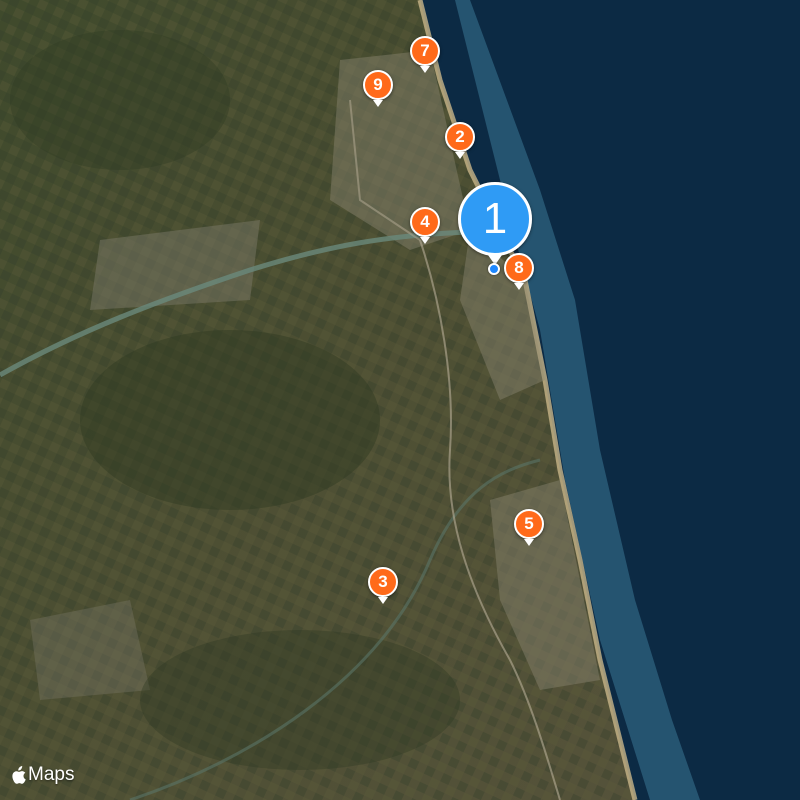 This screenshot has width=800, height=800. I want to click on attribution-label: Maps, so click(51, 774).